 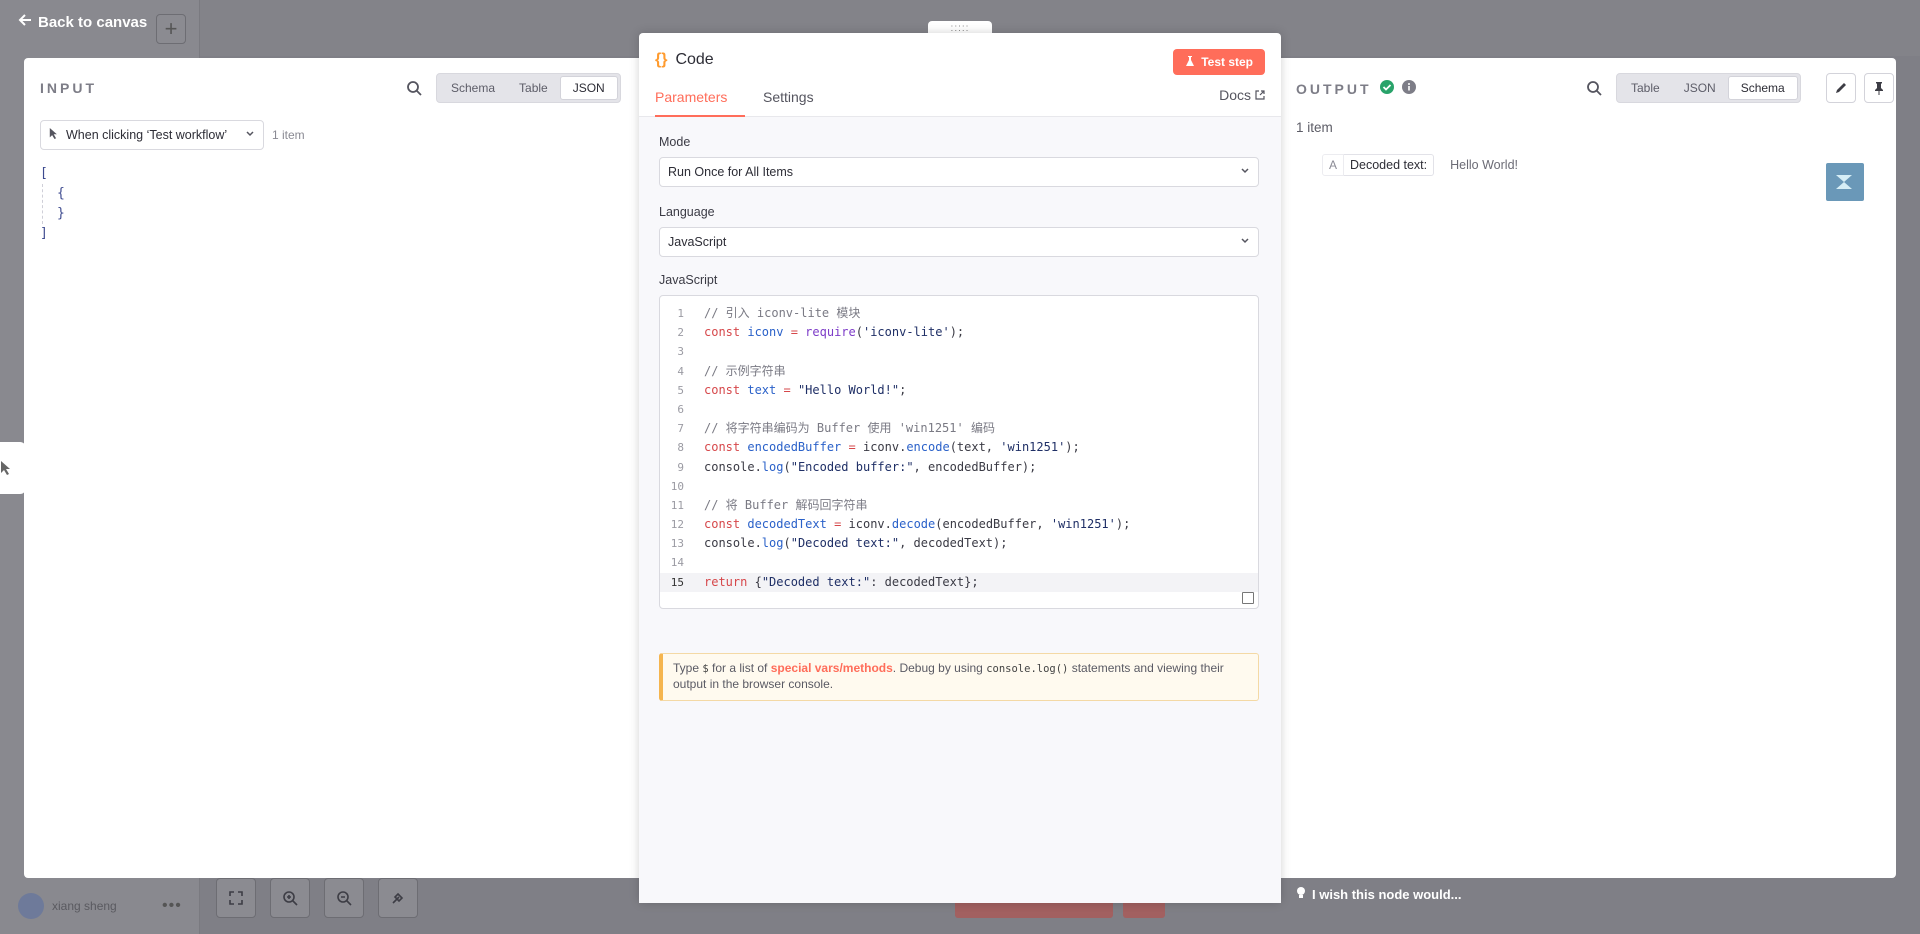 I want to click on input-node-select: When clicking ‘Test workflow’, so click(x=152, y=135).